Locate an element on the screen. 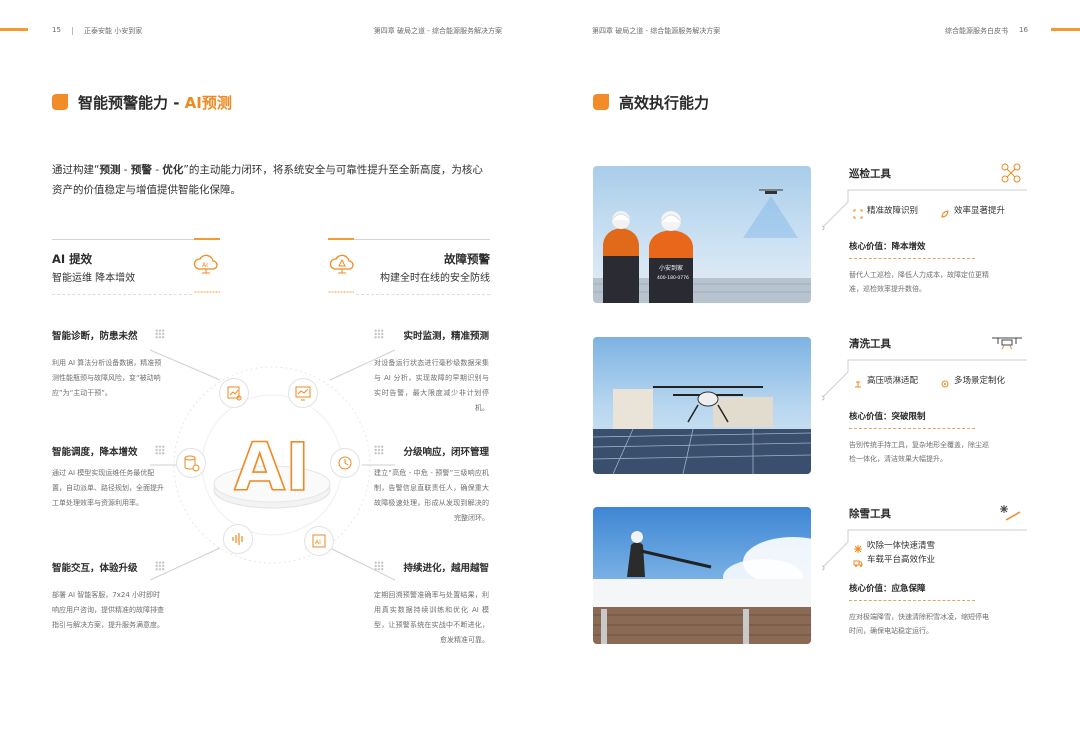  tool-core-value: 核心价值：应急保障 is located at coordinates (887, 589).